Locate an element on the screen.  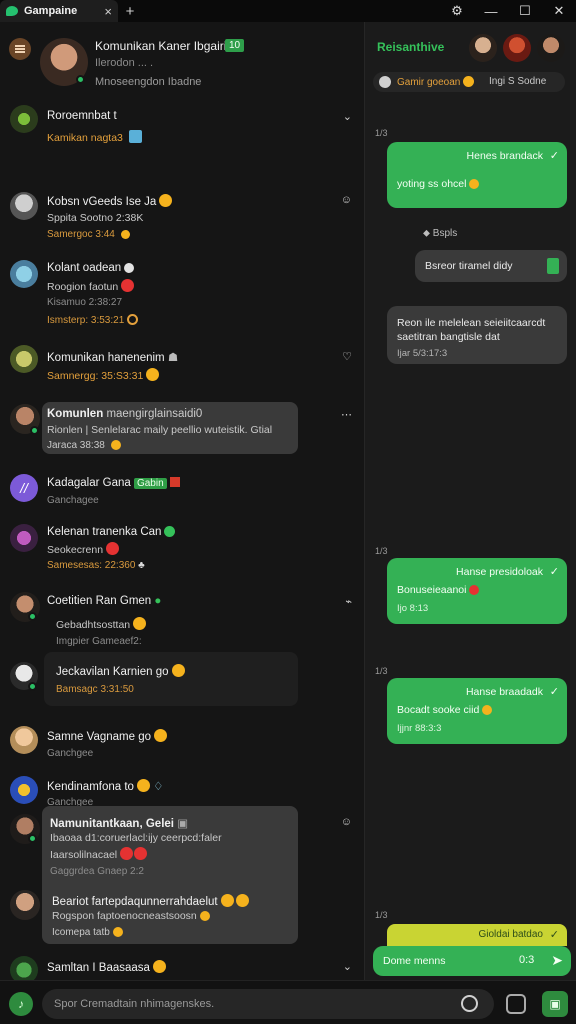
verified-icon is located at coordinates (170, 531).